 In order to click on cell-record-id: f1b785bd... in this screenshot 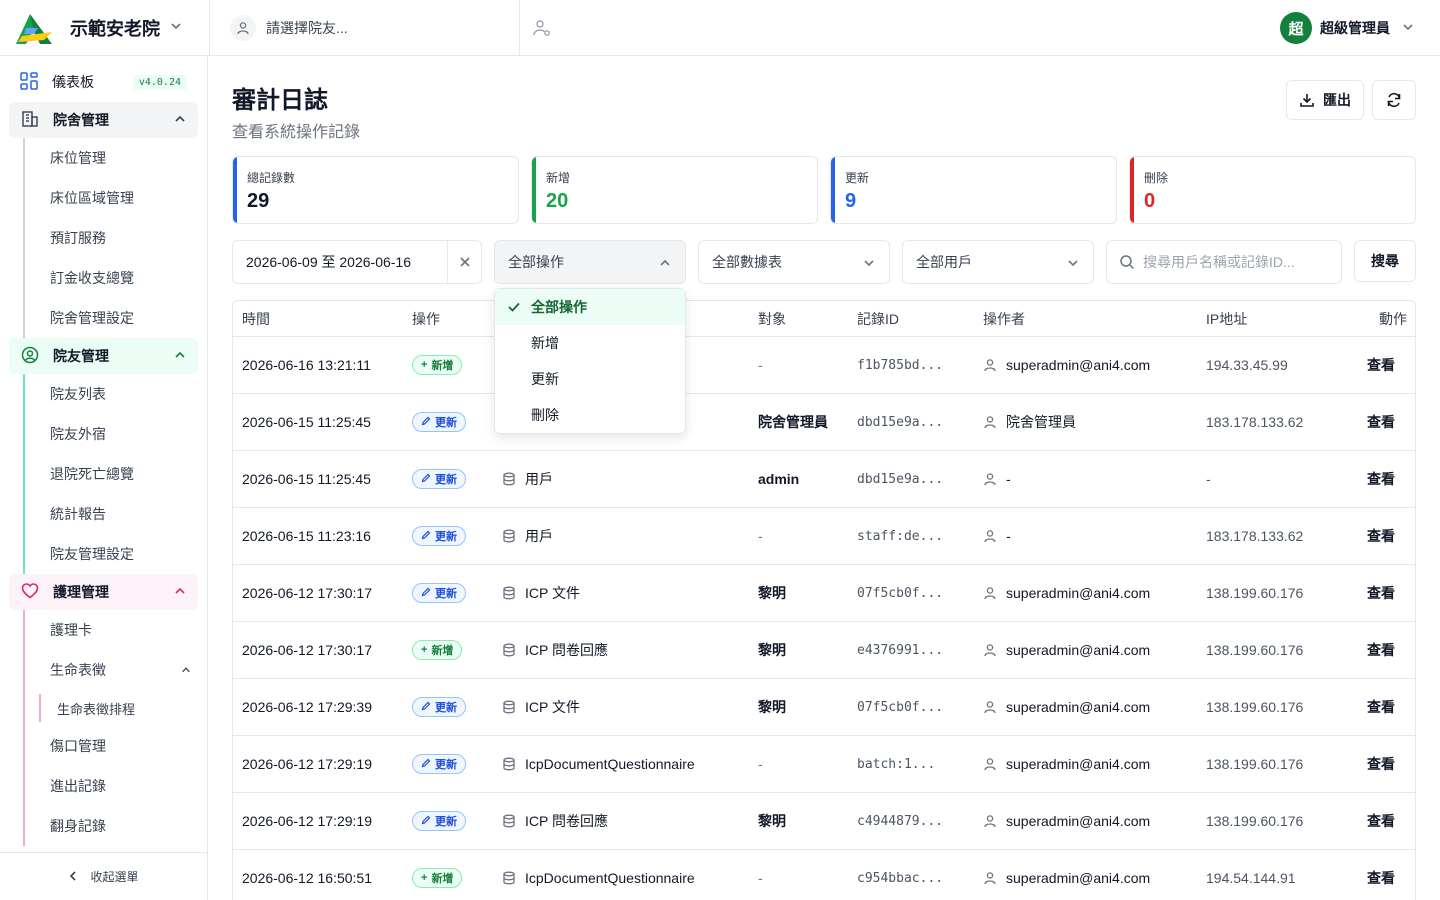, I will do `click(900, 365)`.